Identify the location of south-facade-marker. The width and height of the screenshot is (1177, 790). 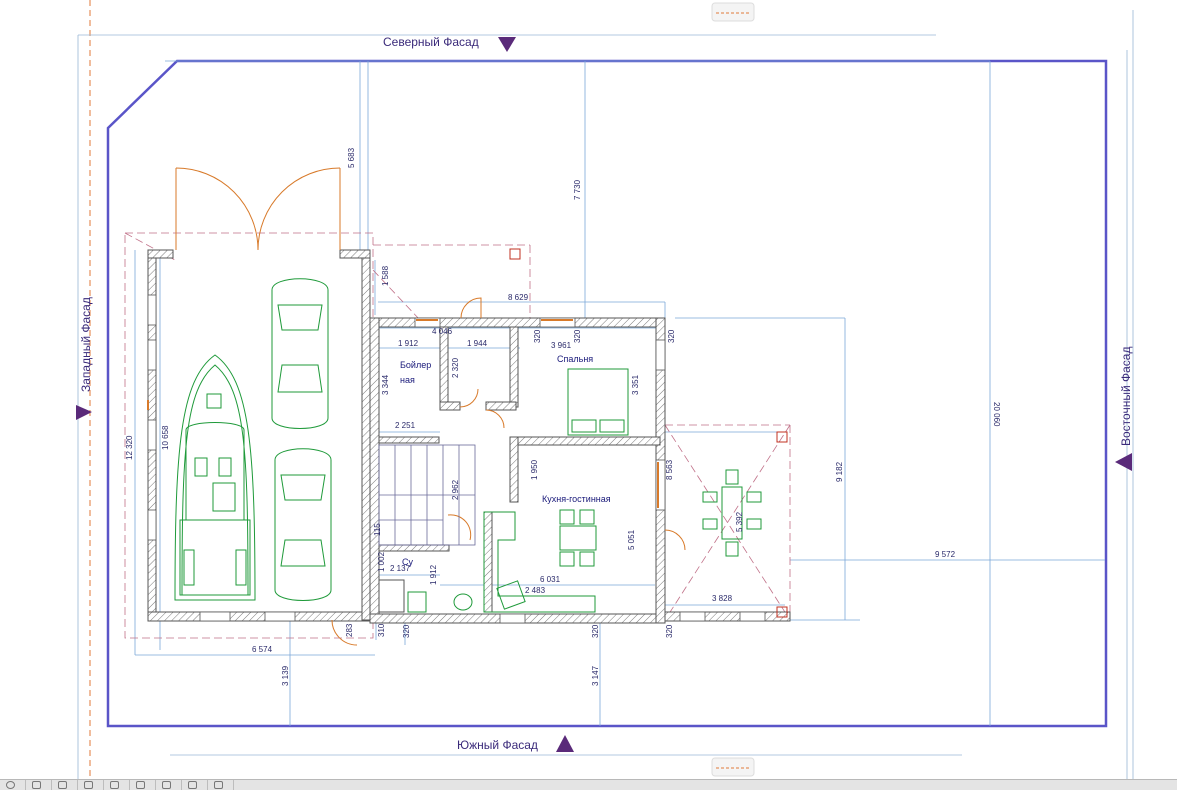
(565, 743).